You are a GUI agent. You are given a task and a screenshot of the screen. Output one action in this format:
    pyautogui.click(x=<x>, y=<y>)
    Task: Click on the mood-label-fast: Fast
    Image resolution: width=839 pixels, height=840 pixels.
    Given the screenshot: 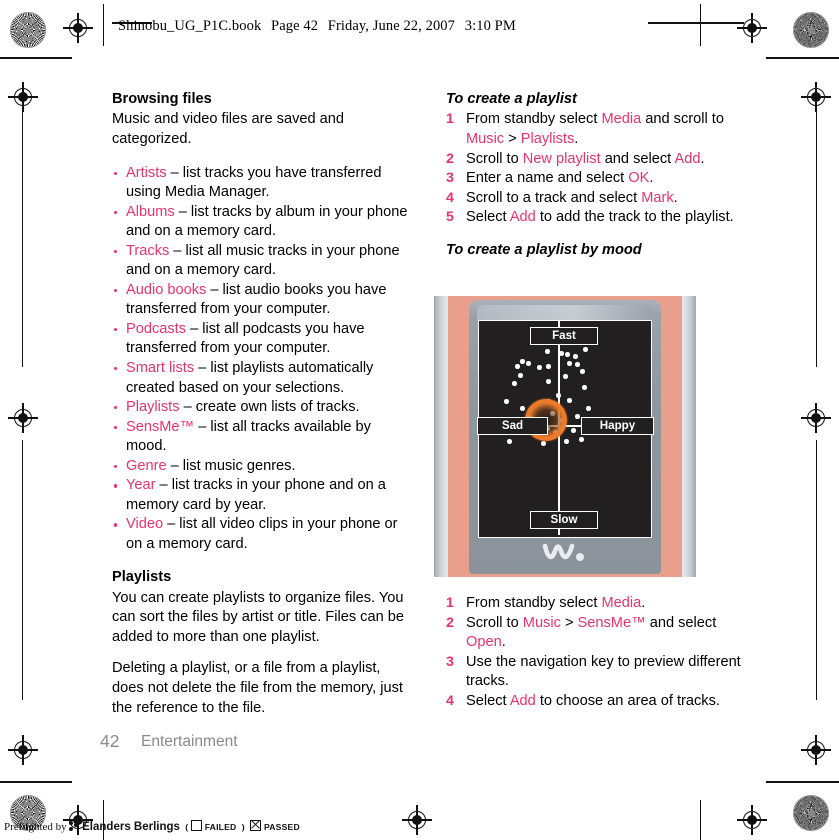 What is the action you would take?
    pyautogui.click(x=564, y=336)
    